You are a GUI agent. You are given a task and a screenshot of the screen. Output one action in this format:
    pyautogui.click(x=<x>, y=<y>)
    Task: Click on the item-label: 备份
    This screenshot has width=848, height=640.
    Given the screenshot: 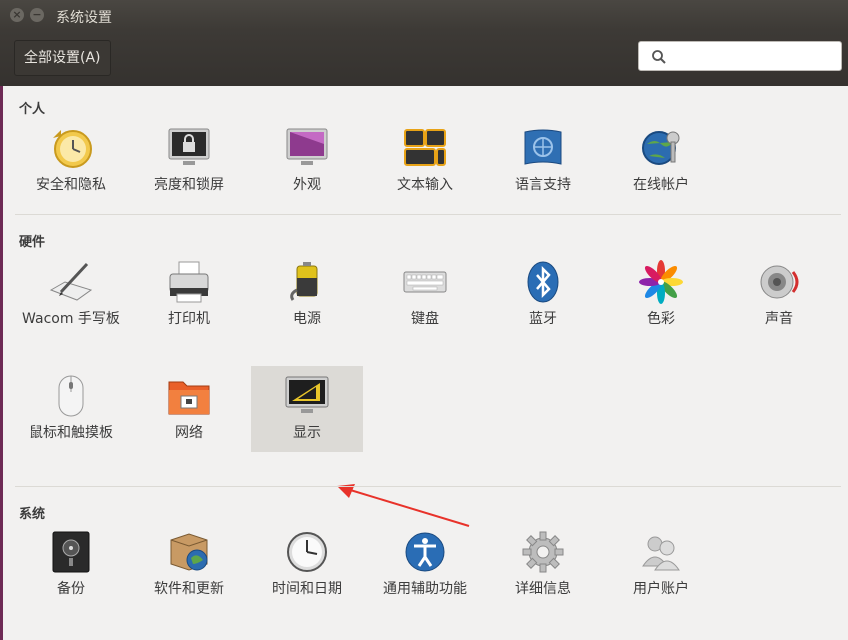 What is the action you would take?
    pyautogui.click(x=71, y=589)
    